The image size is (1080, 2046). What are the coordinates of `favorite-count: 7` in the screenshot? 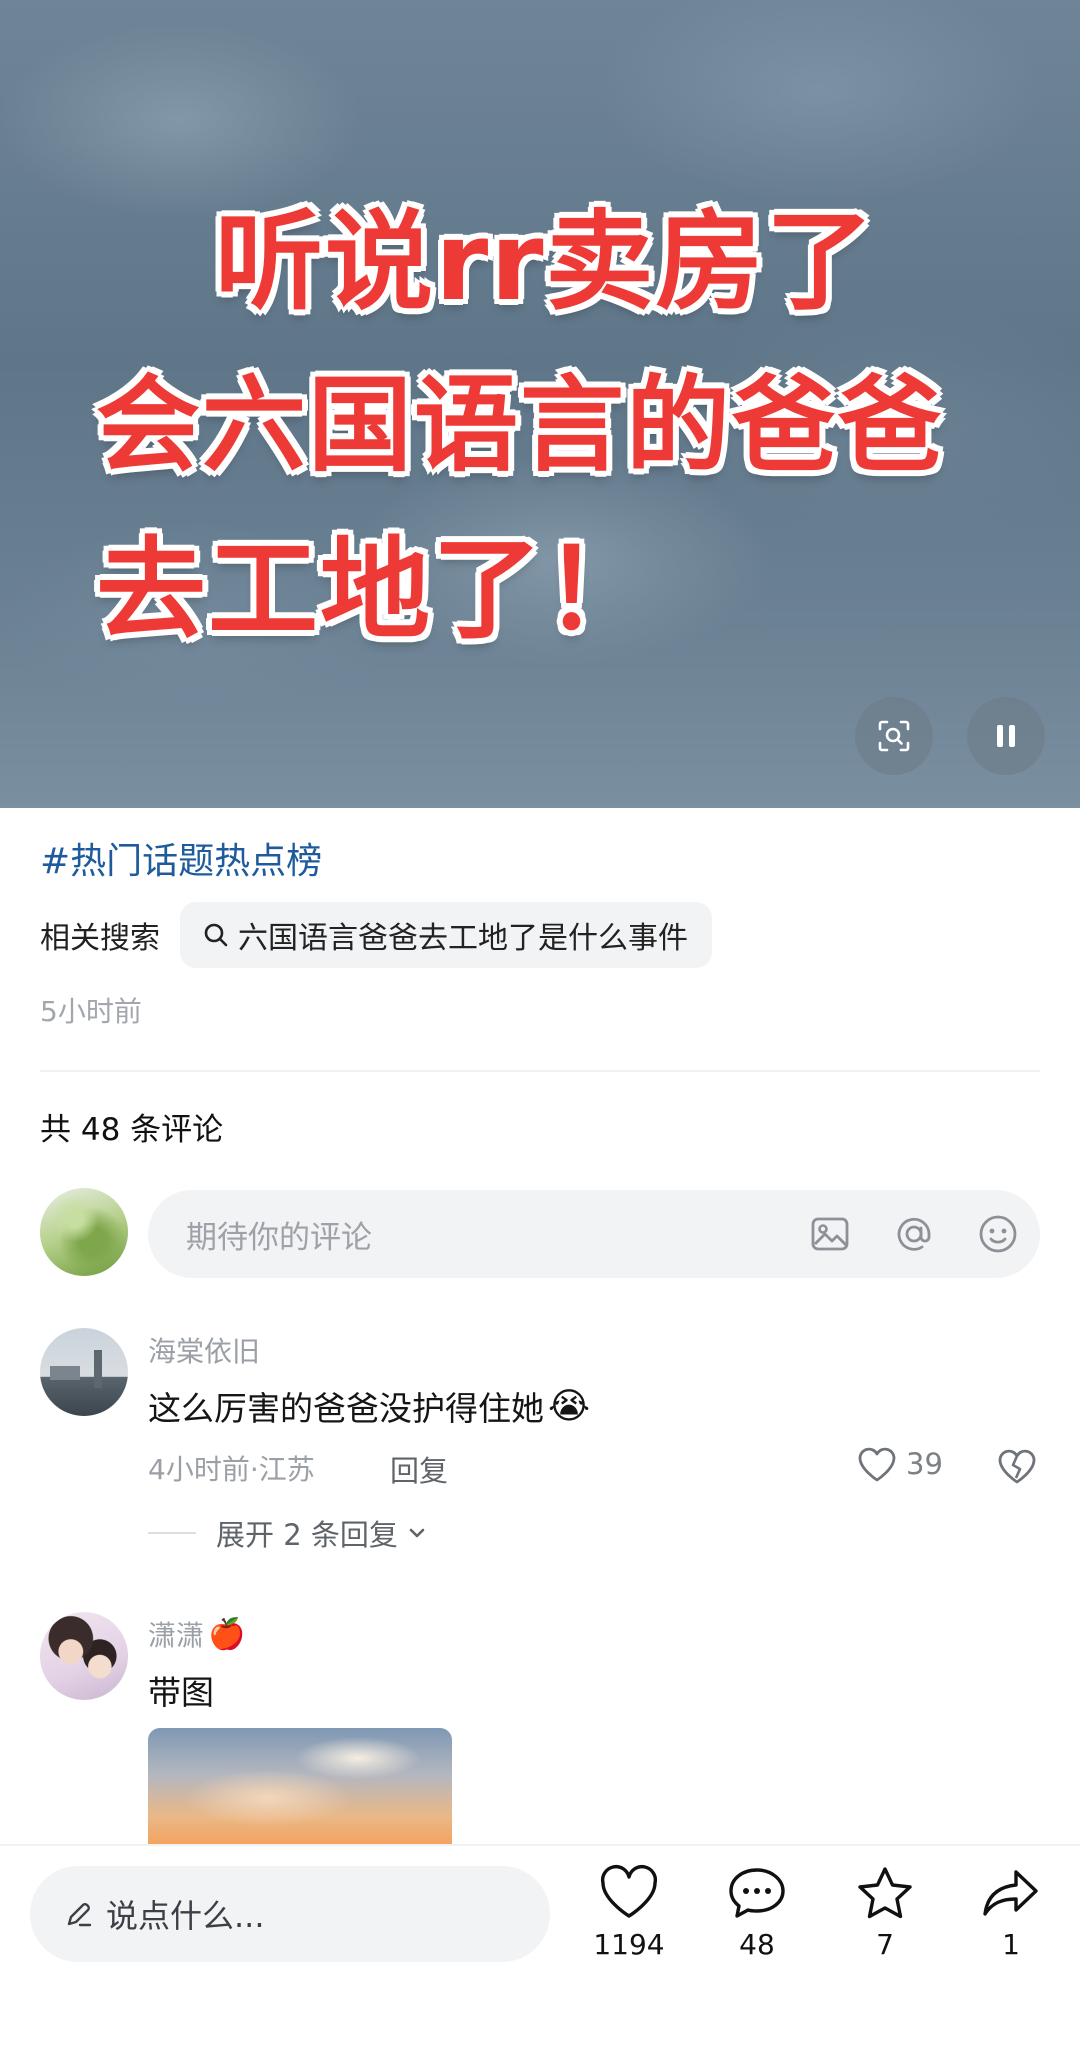 It's located at (885, 1944).